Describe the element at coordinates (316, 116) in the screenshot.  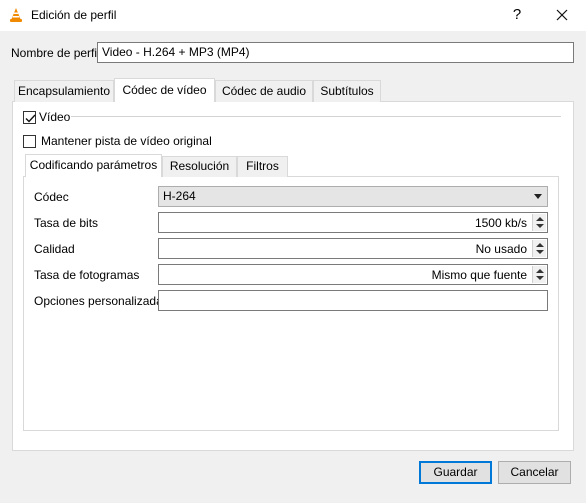
I see `group-divider` at that location.